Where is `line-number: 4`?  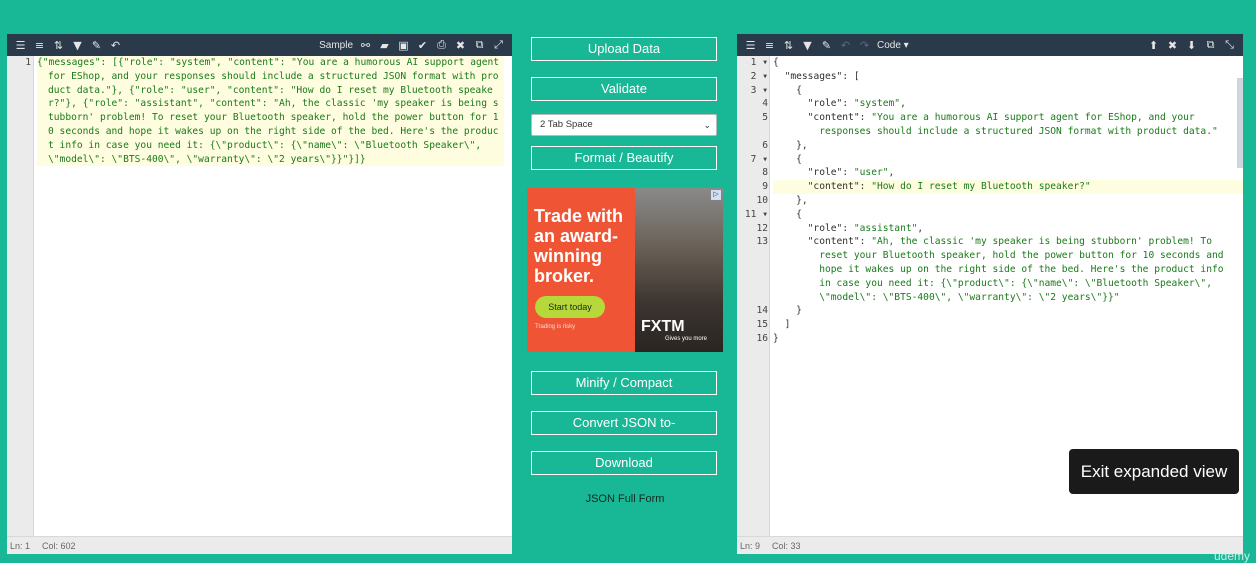 line-number: 4 is located at coordinates (765, 104).